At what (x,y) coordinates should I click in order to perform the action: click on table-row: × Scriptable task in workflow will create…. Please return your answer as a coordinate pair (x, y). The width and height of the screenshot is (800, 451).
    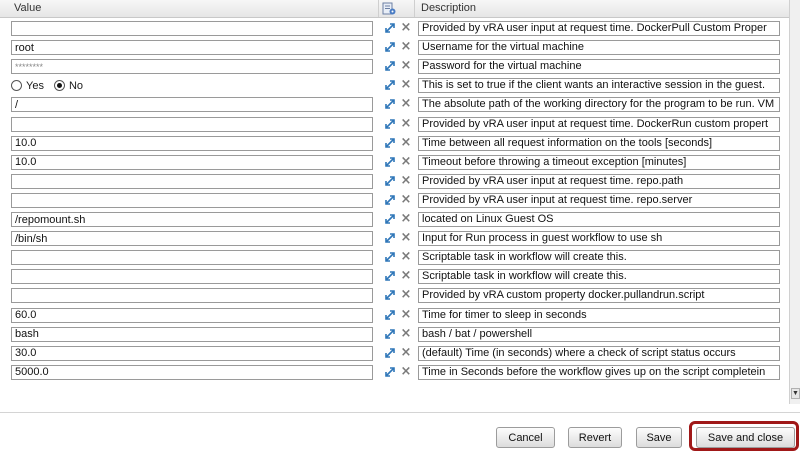
    Looking at the image, I should click on (394, 277).